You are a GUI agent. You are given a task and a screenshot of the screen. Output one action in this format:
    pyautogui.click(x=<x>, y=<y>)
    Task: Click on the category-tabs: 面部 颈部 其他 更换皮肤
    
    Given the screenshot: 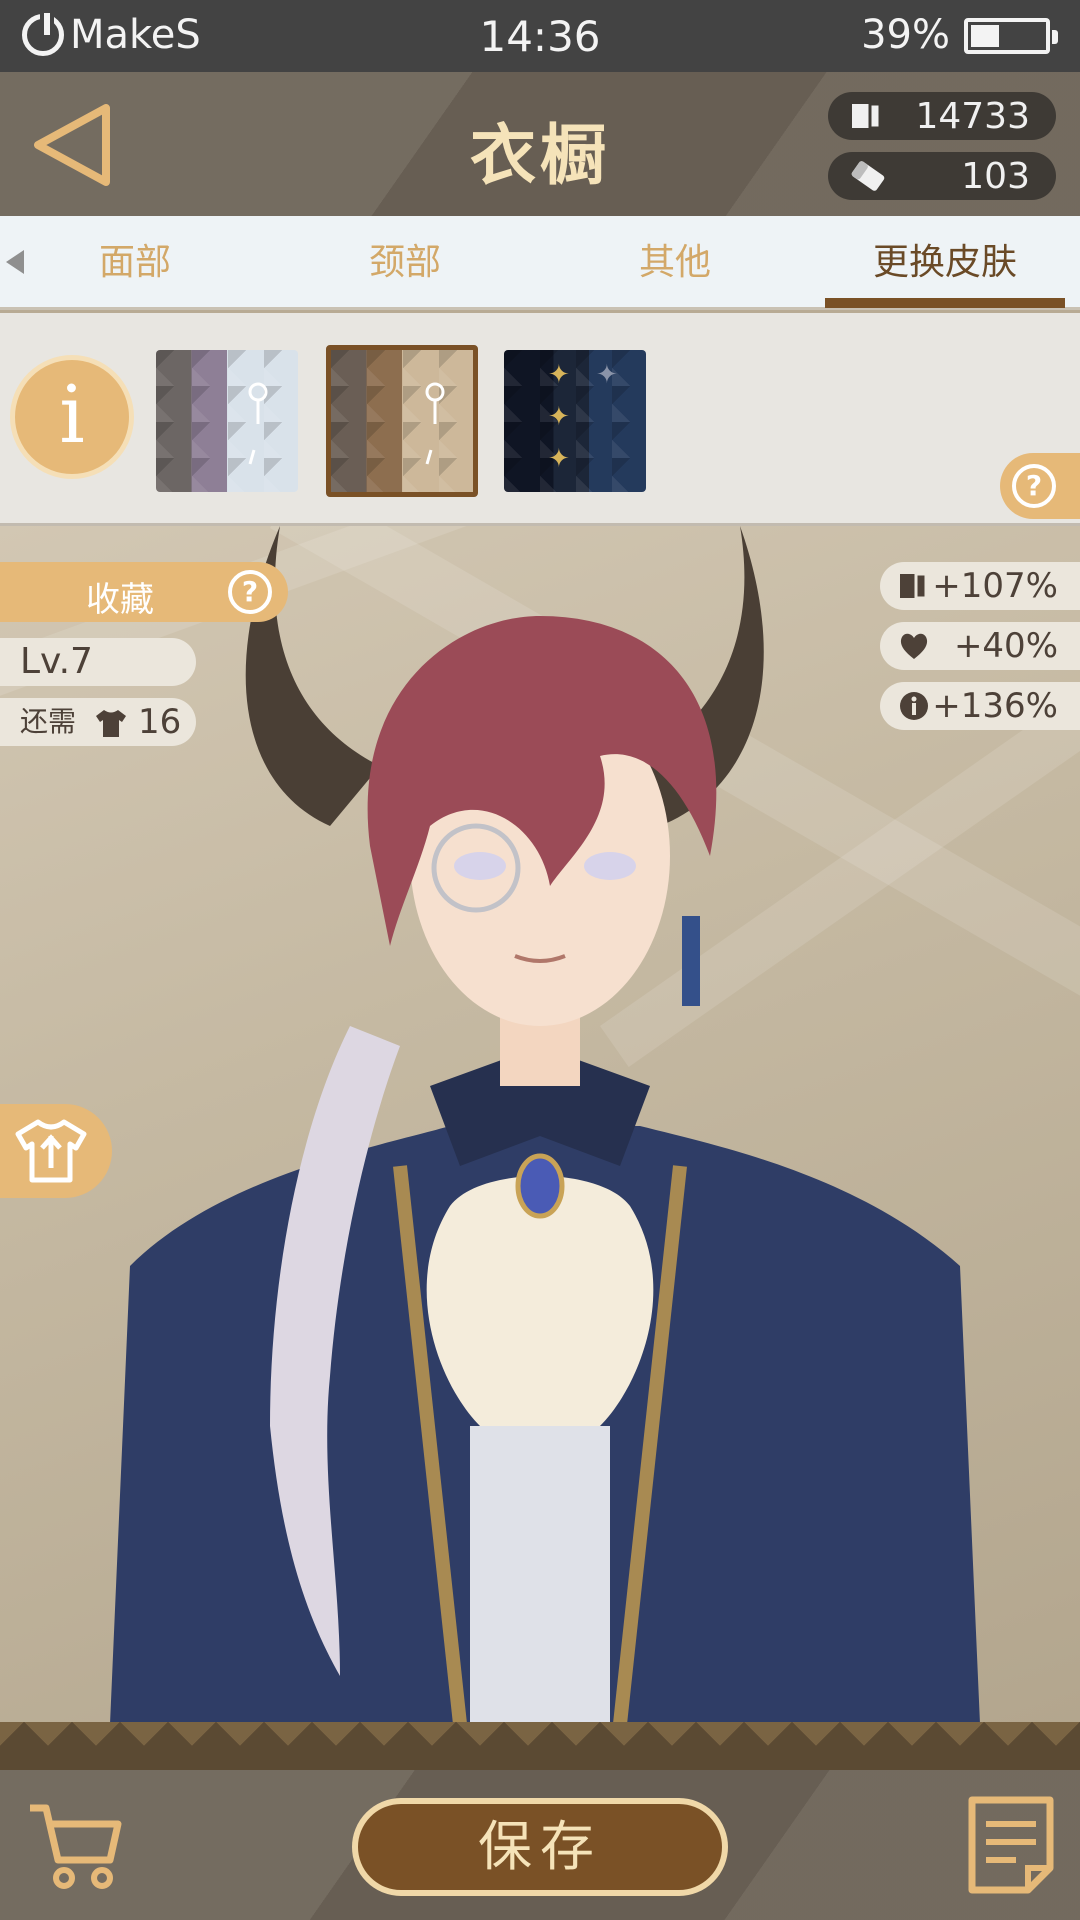 What is the action you would take?
    pyautogui.click(x=540, y=263)
    